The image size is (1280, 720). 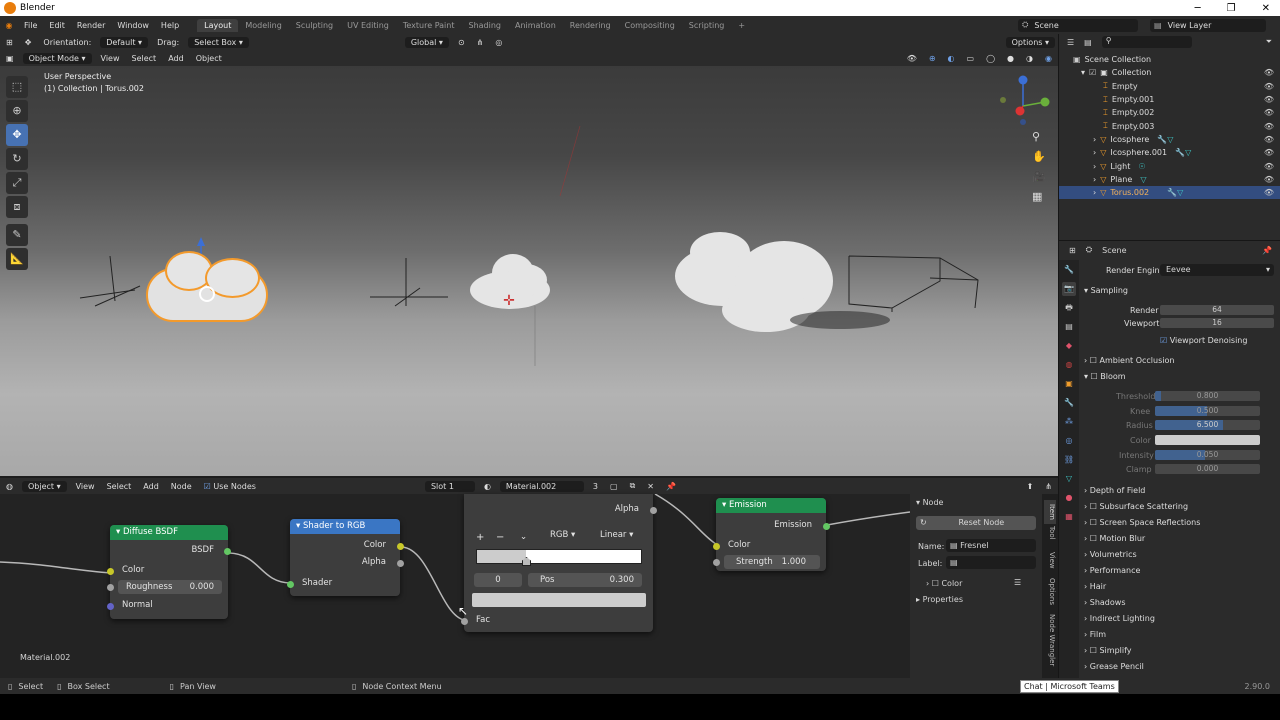 I want to click on object-mode-dropdown: Object Mode ▾, so click(x=57, y=58).